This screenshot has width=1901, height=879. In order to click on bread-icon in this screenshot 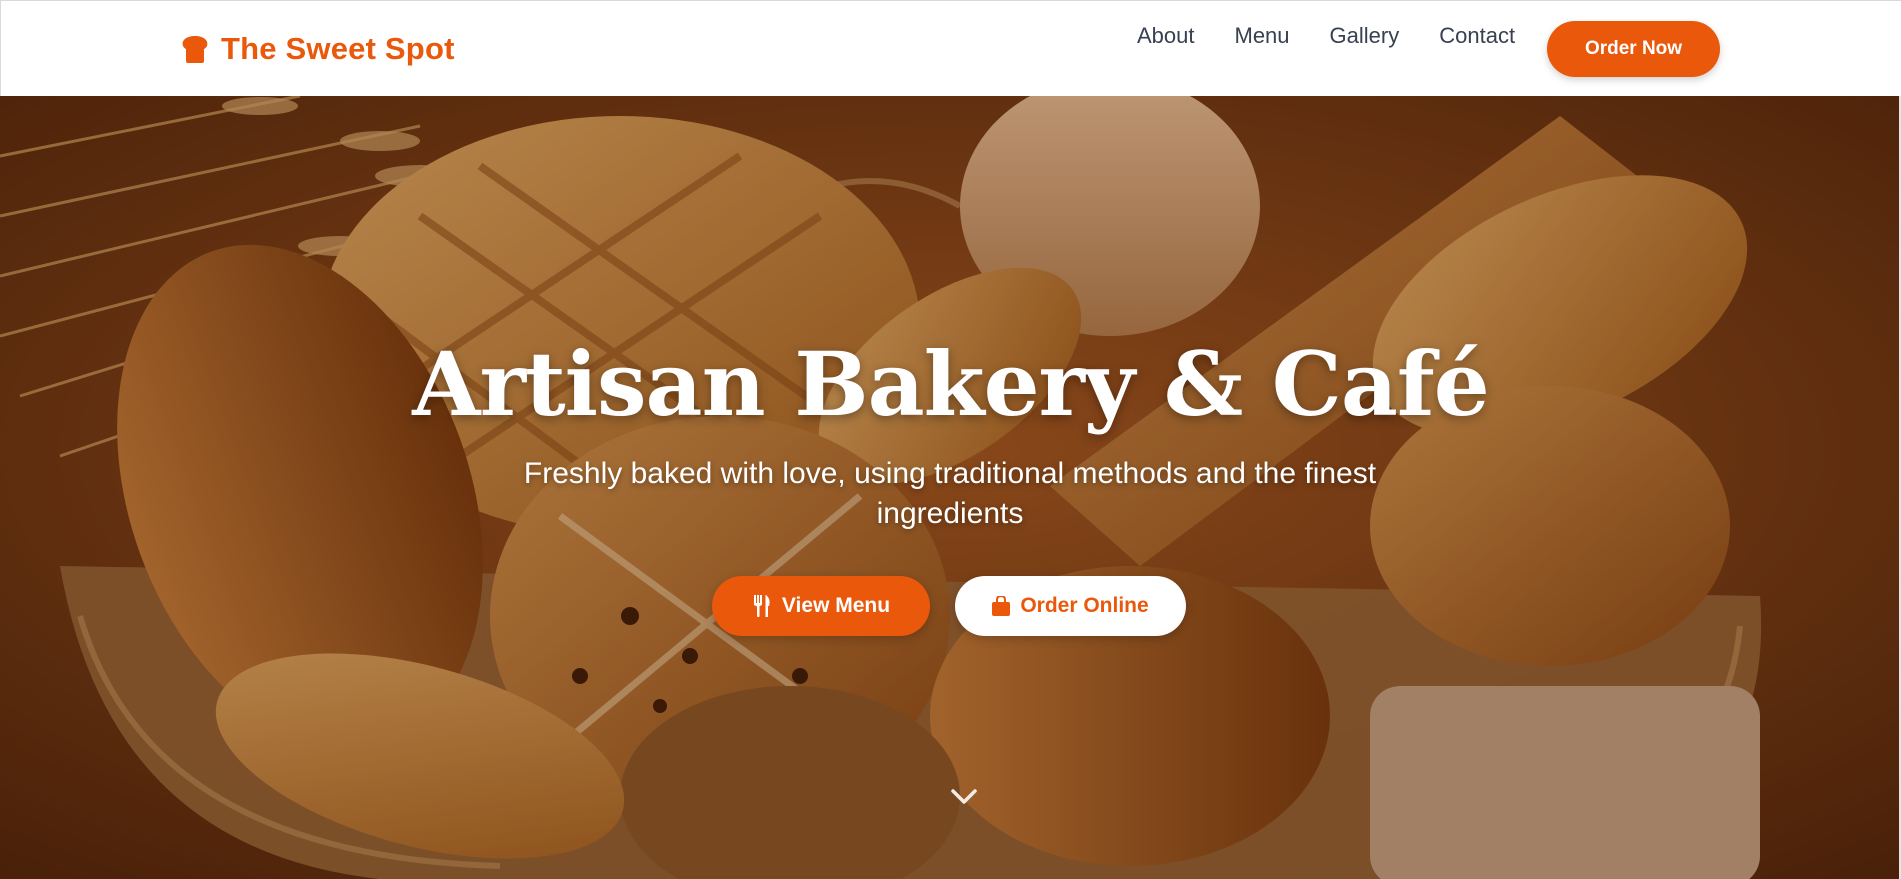, I will do `click(195, 49)`.